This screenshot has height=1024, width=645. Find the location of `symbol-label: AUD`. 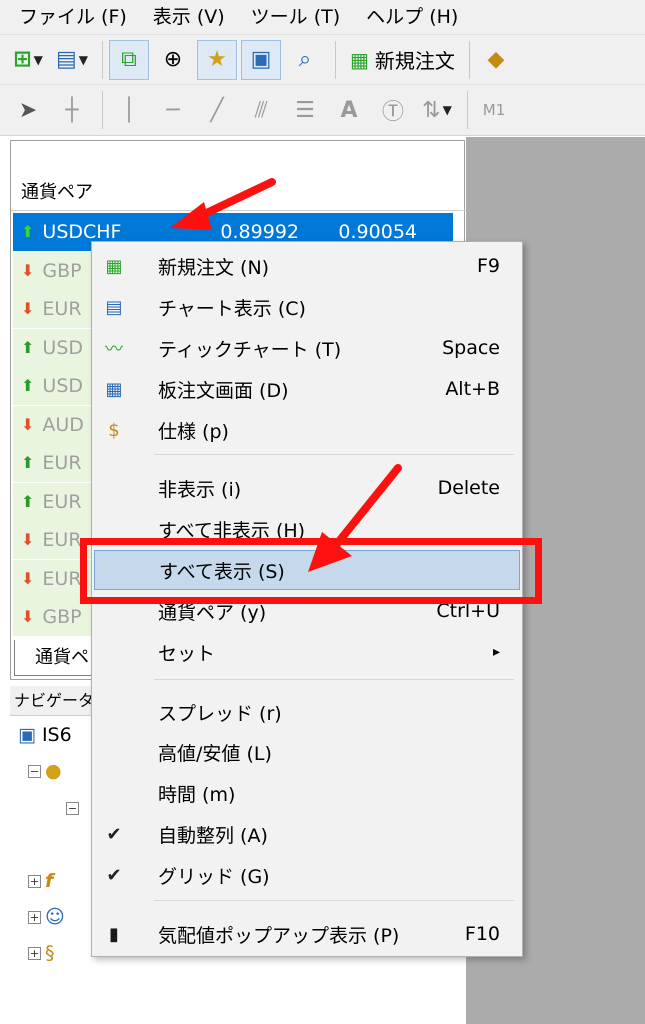

symbol-label: AUD is located at coordinates (63, 424).